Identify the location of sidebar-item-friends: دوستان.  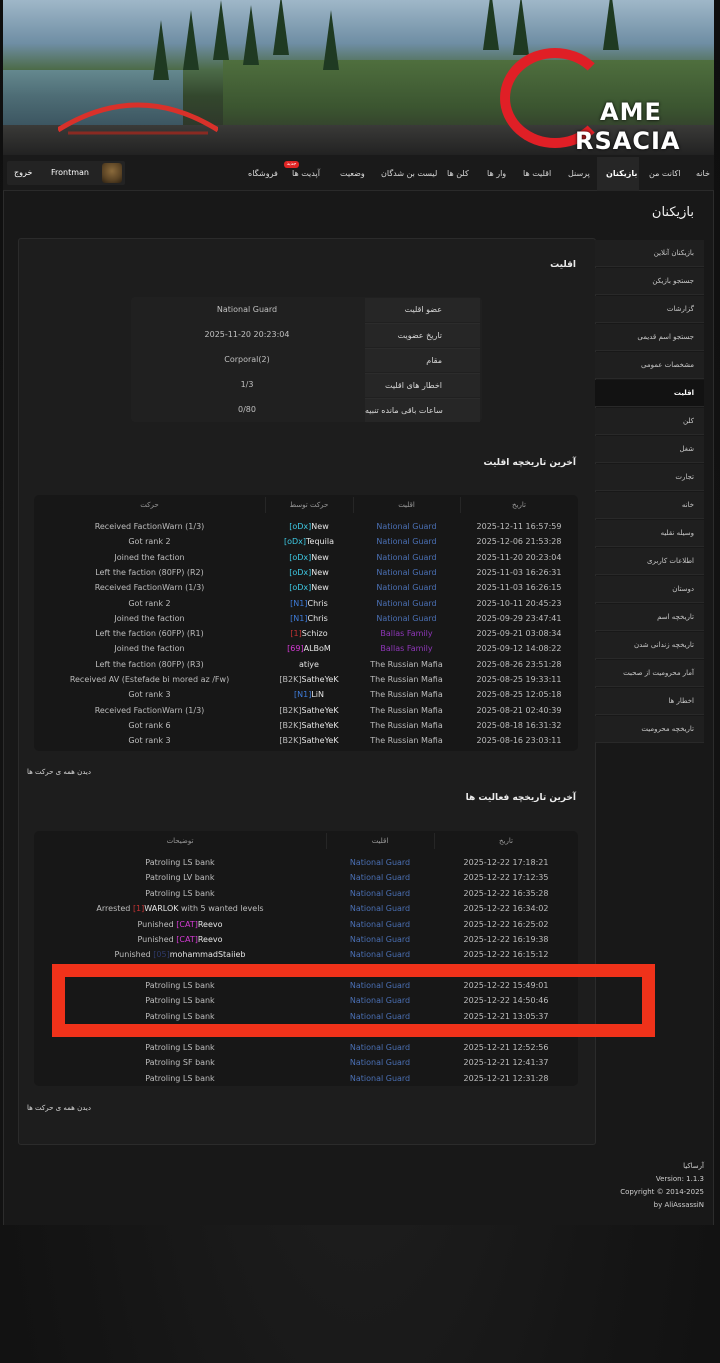
(649, 589).